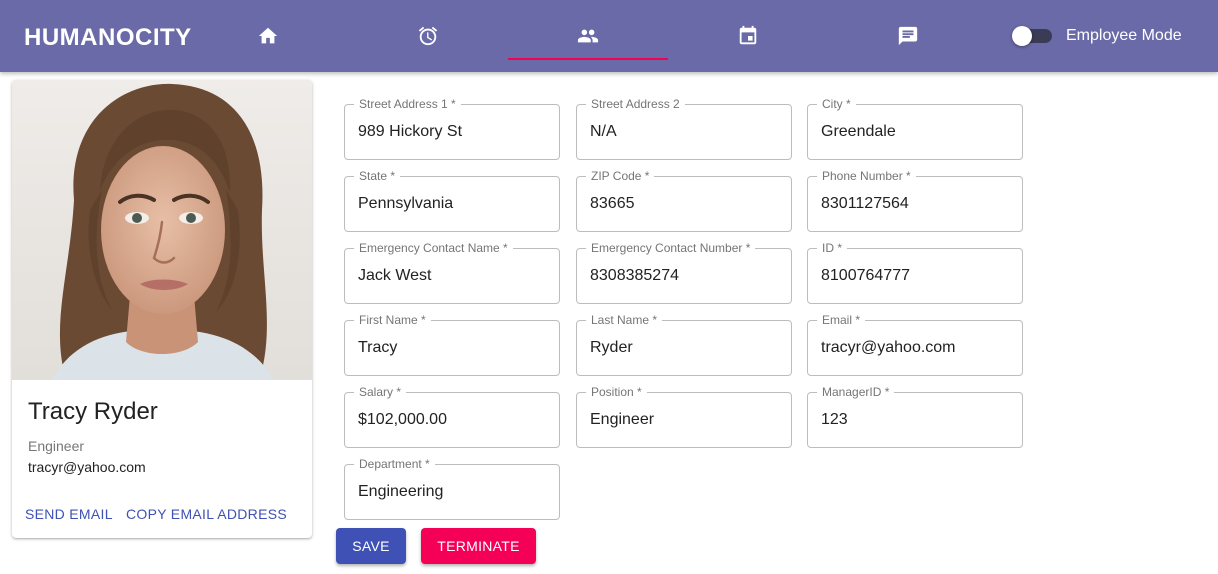 This screenshot has width=1218, height=574. Describe the element at coordinates (916, 348) in the screenshot. I see `email-input` at that location.